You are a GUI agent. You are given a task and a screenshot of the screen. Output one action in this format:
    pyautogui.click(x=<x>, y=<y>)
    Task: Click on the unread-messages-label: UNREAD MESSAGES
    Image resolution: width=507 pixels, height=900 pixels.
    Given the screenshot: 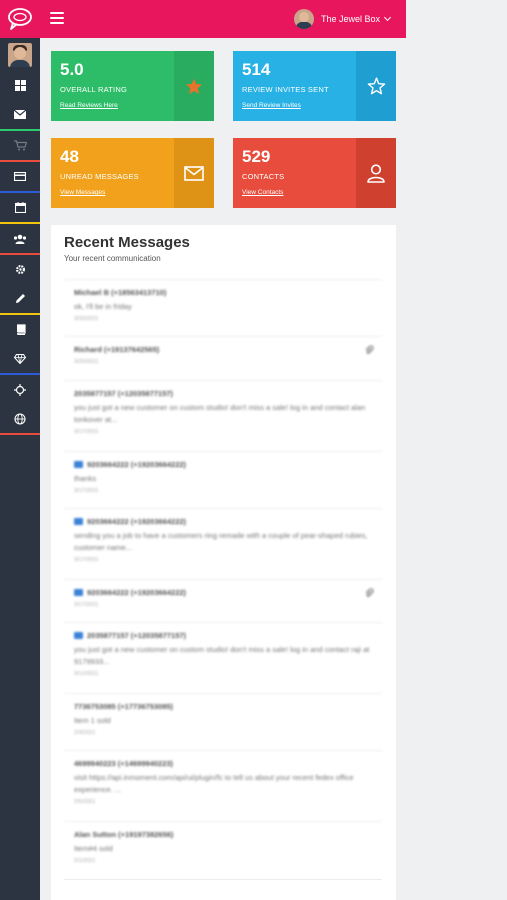 What is the action you would take?
    pyautogui.click(x=99, y=176)
    